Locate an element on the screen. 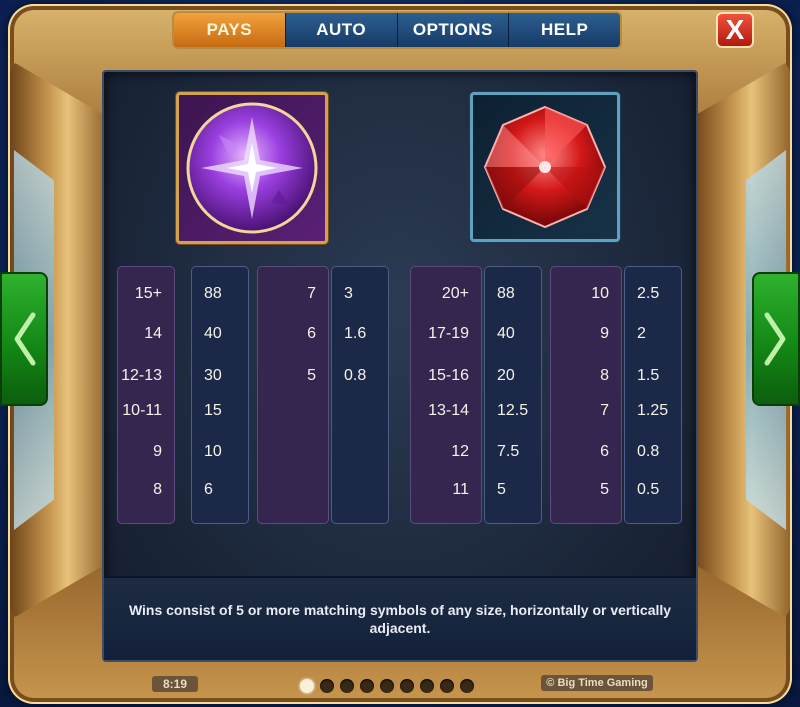 This screenshot has width=800, height=707. pay-cell: 1.25 is located at coordinates (653, 410).